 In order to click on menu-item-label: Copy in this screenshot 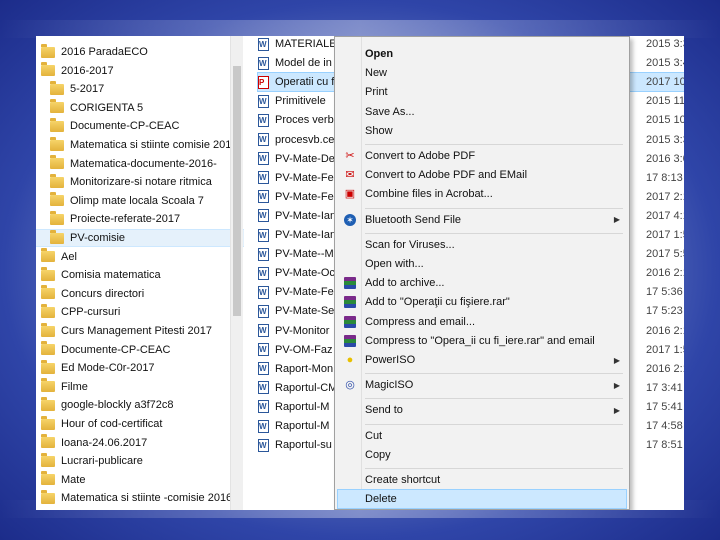, I will do `click(378, 454)`.